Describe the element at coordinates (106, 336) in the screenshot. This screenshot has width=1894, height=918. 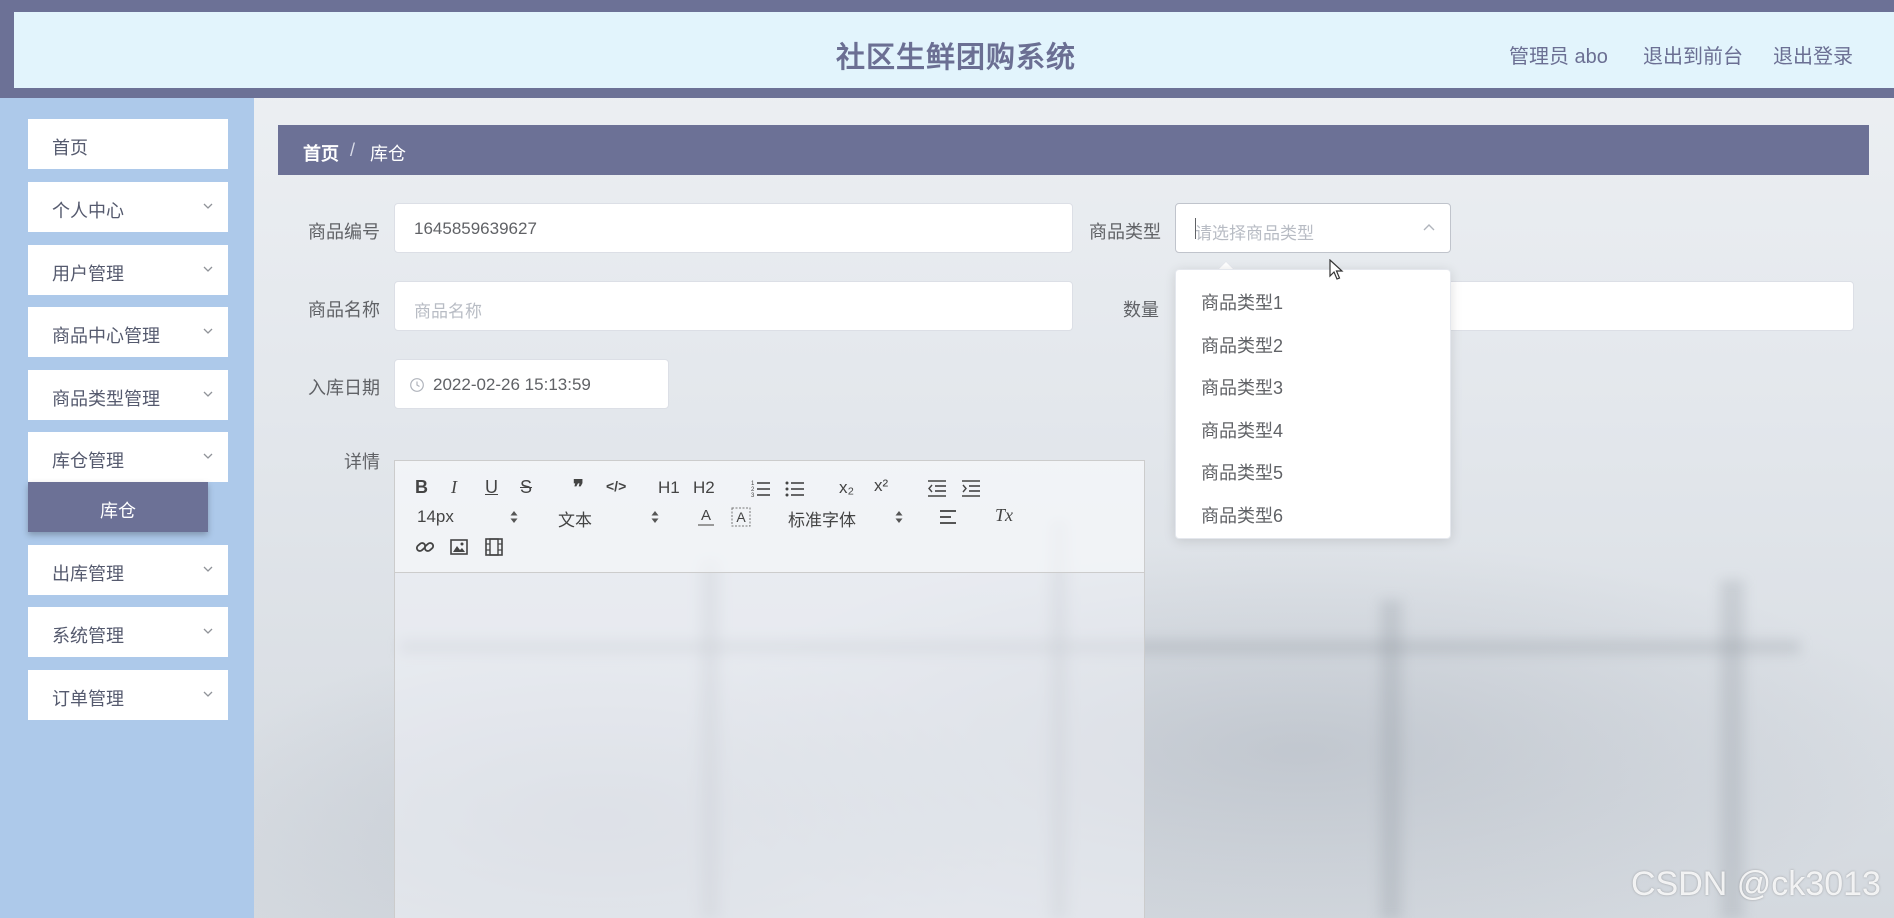
I see `sidebar-item-label: 商品中心管理` at that location.